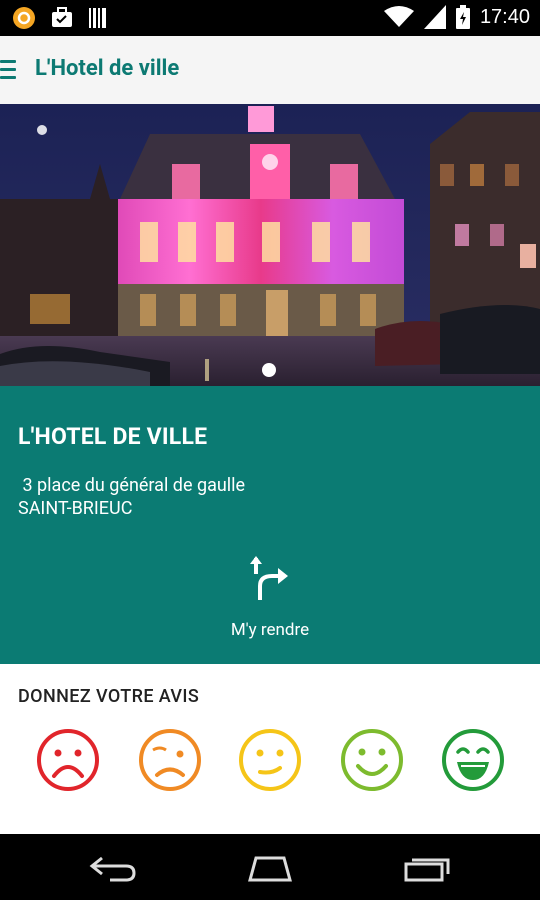  What do you see at coordinates (75, 508) in the screenshot?
I see `place-city: SAINT-BRIEUC` at bounding box center [75, 508].